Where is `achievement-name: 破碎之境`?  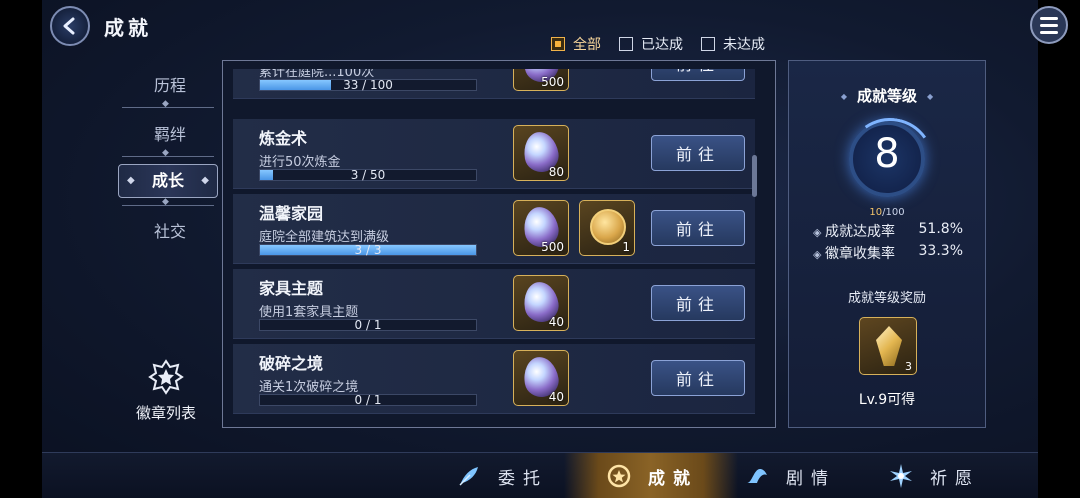
achievement-name: 破碎之境 is located at coordinates (291, 363).